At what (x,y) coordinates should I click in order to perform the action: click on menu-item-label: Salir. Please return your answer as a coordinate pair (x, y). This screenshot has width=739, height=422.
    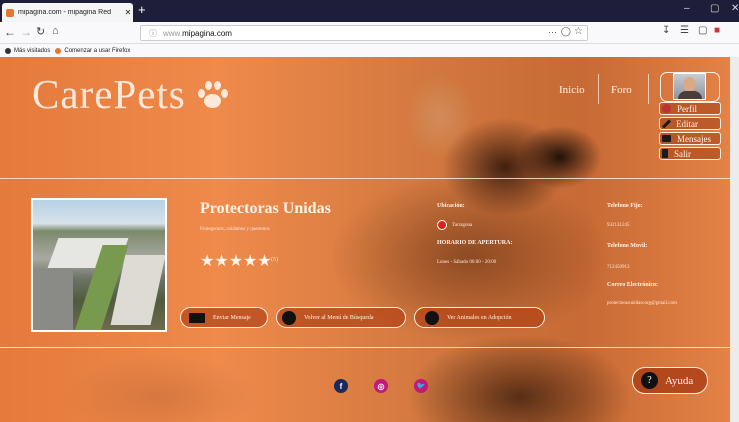
    Looking at the image, I should click on (682, 153).